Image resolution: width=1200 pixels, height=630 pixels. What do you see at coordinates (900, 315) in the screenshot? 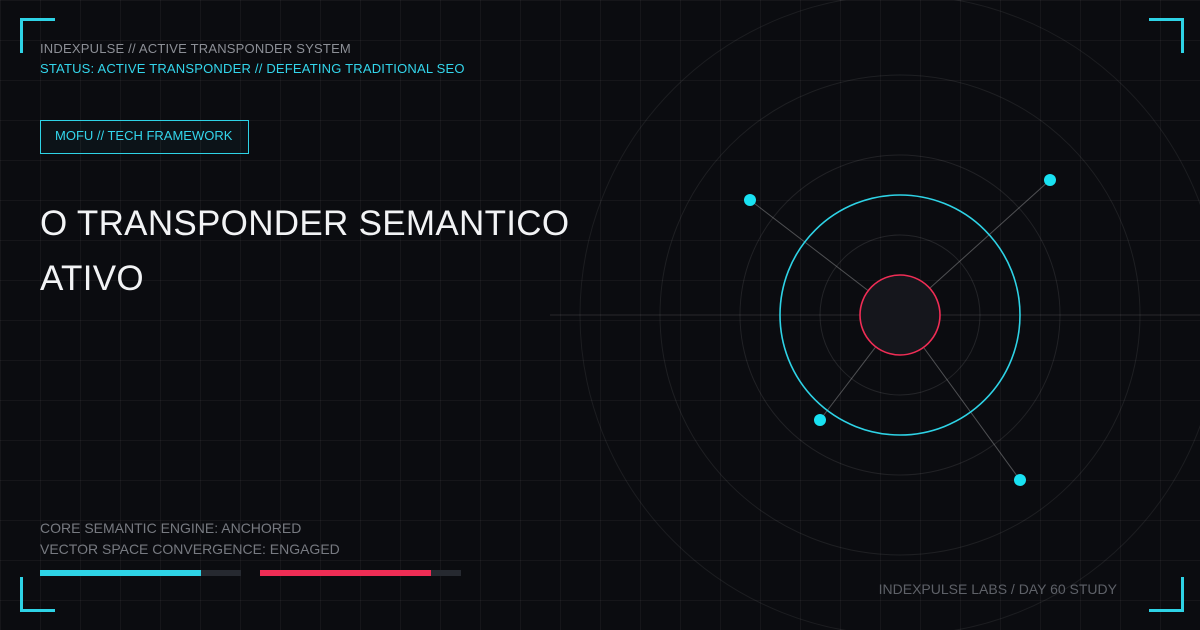
I see `semantic-core` at bounding box center [900, 315].